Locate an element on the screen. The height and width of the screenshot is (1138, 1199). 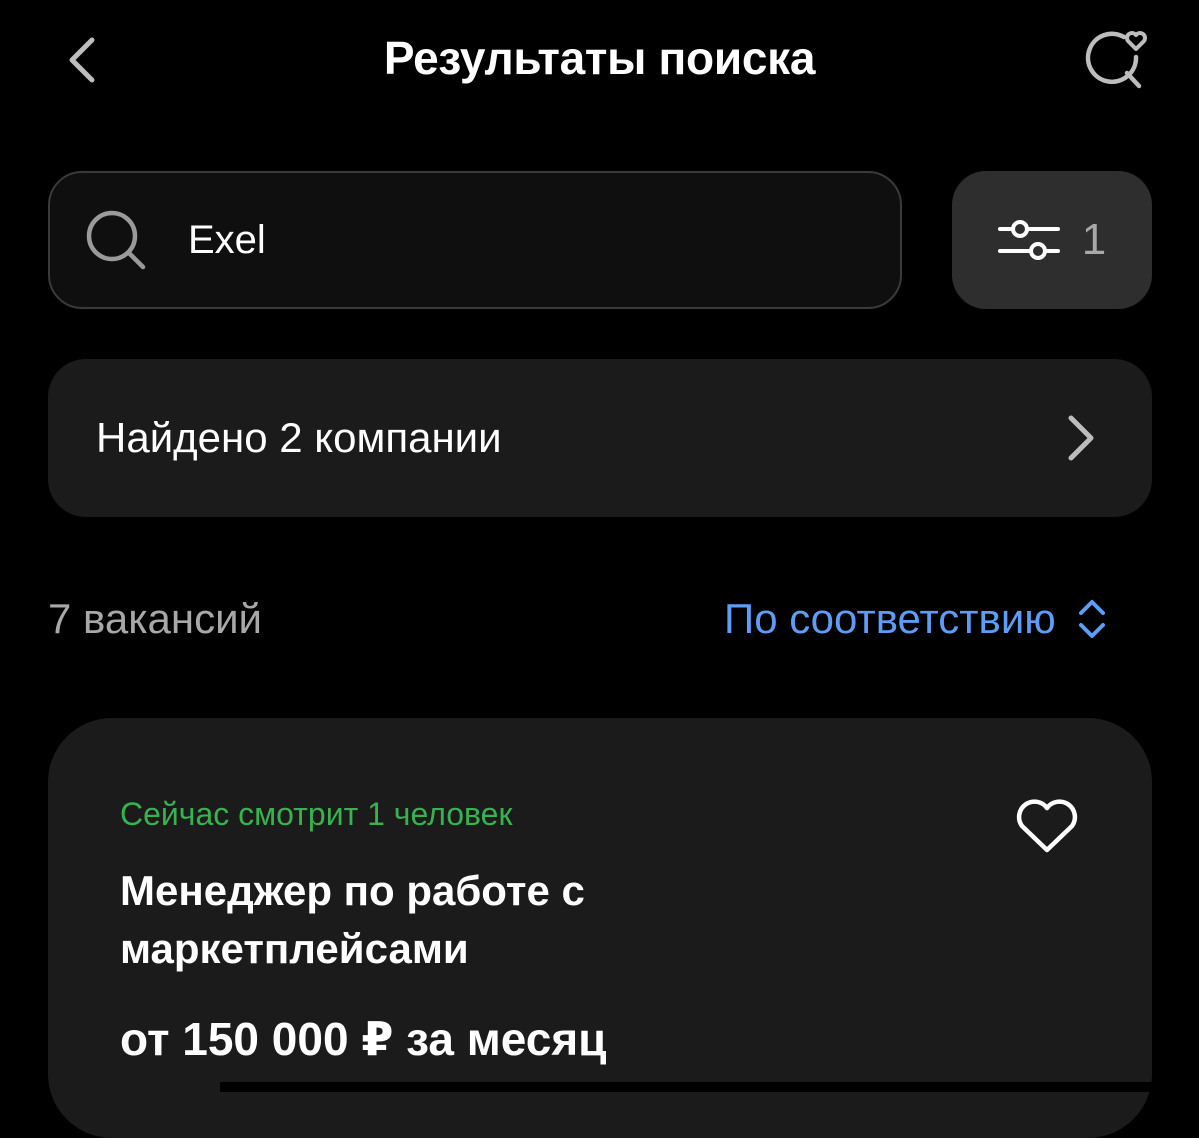
search-field is located at coordinates (475, 240).